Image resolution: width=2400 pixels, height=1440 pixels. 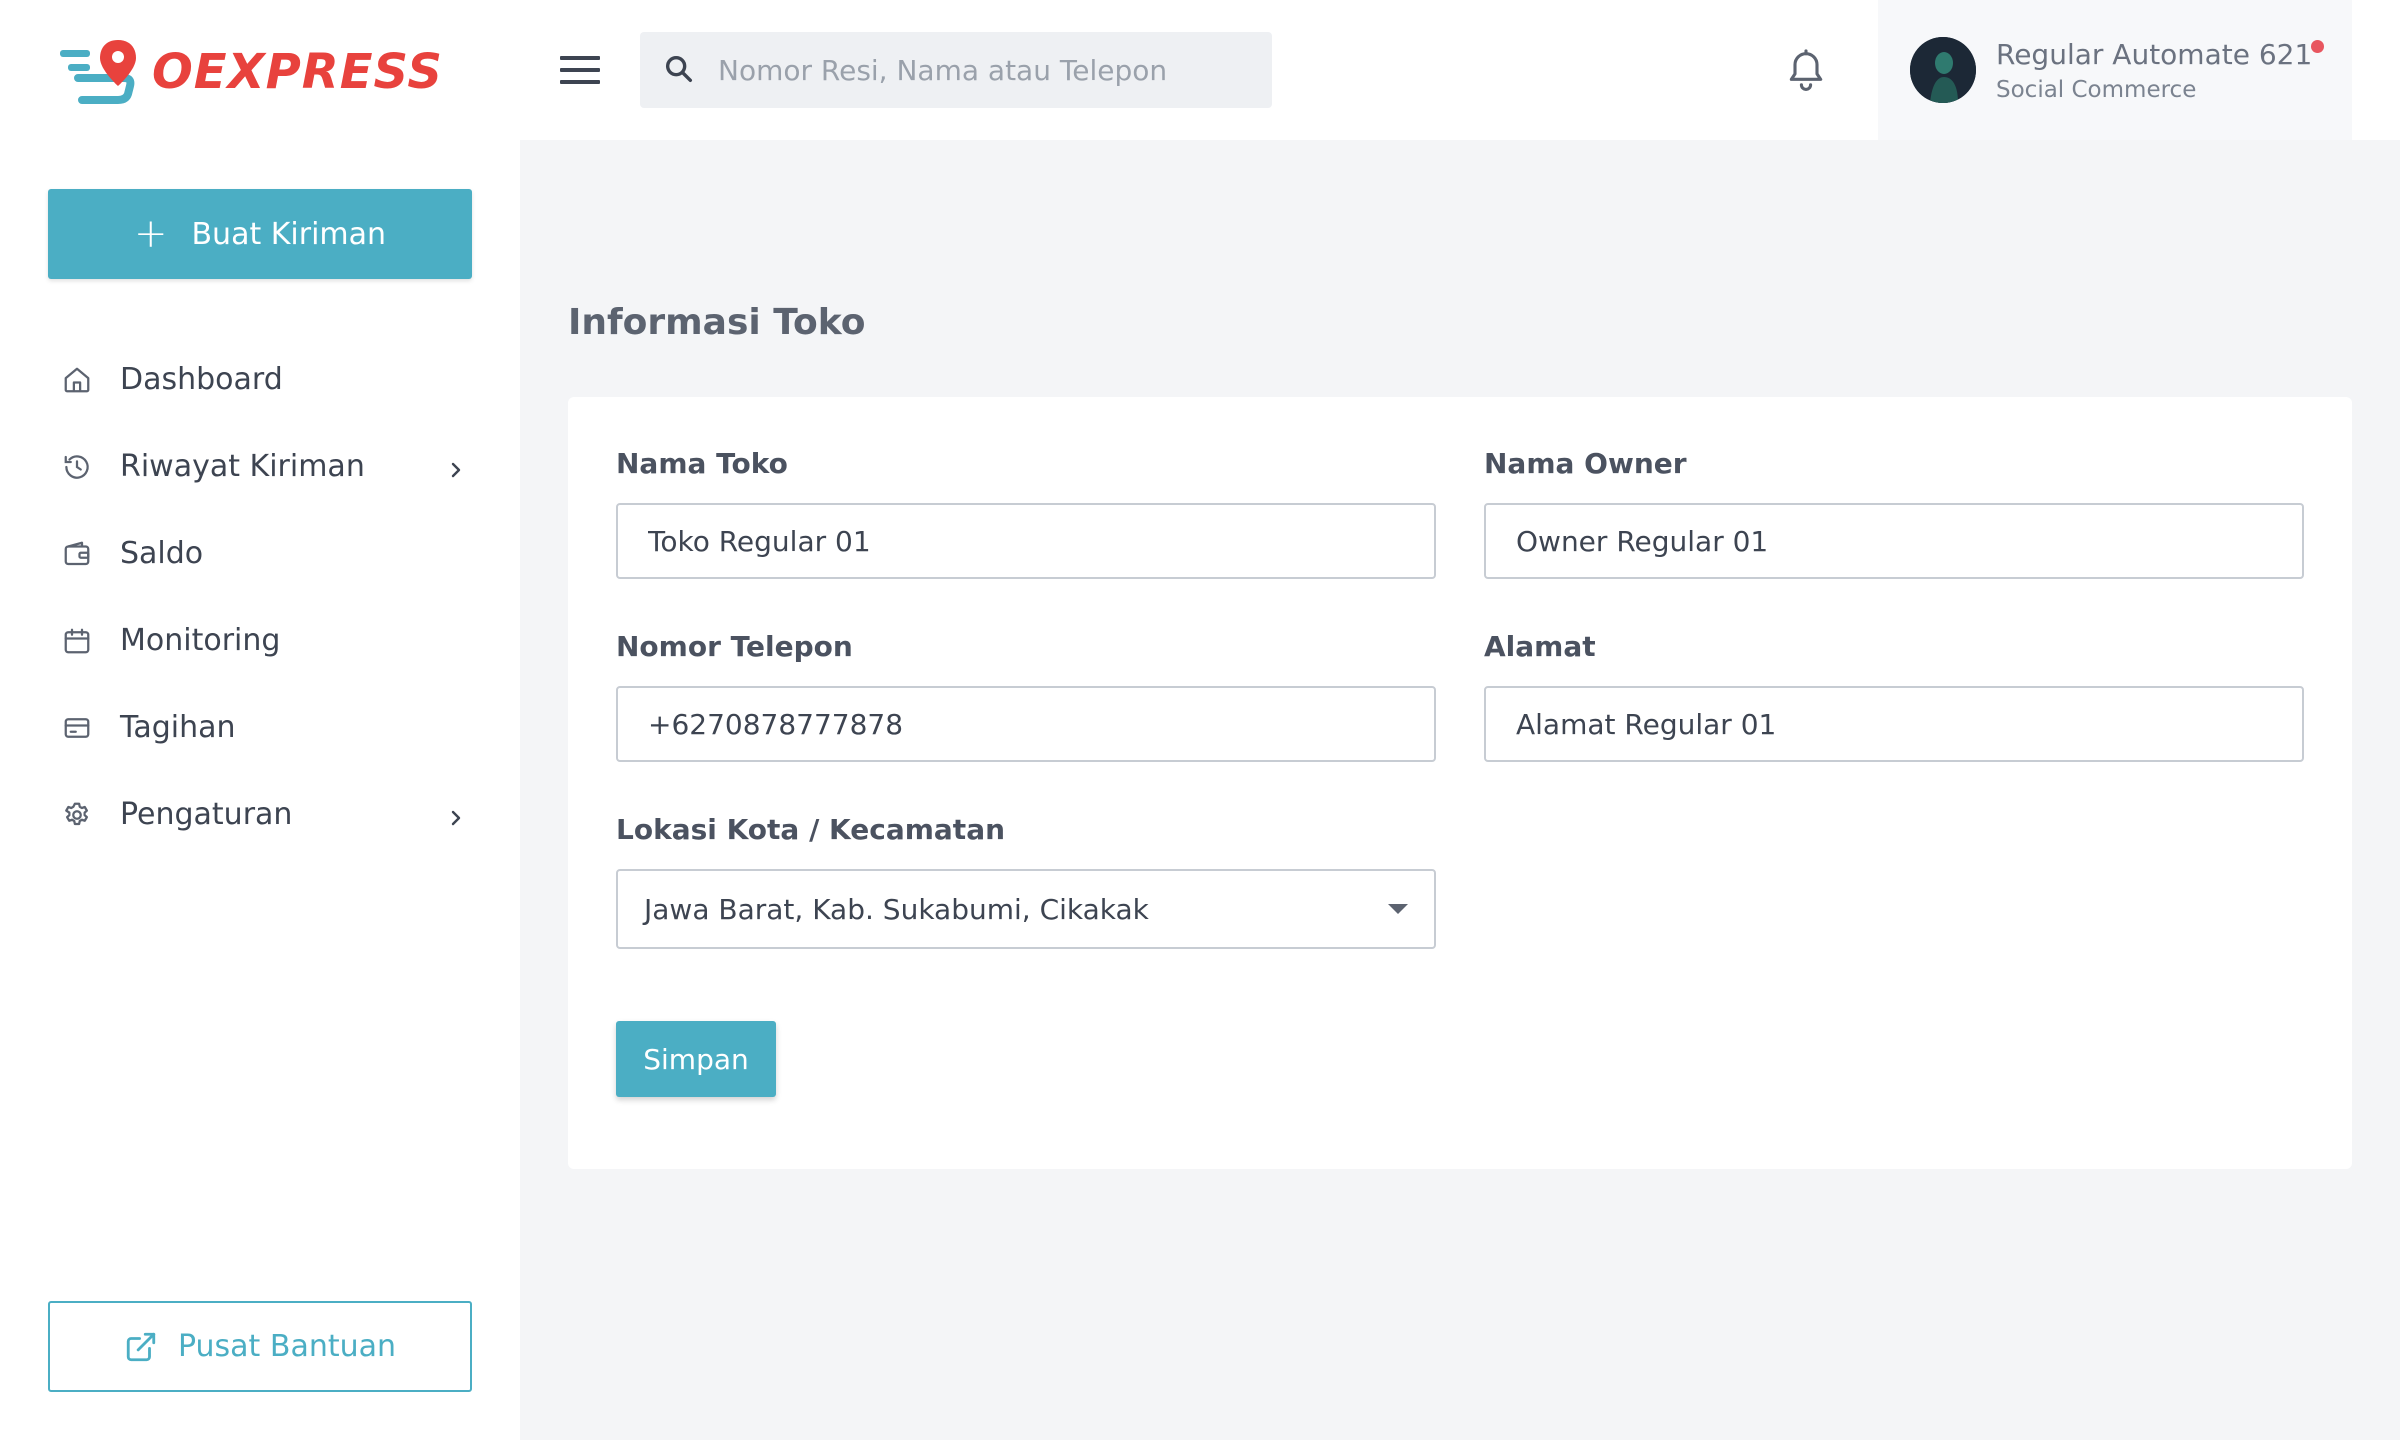 I want to click on store-name-field-wrapper, so click(x=1026, y=541).